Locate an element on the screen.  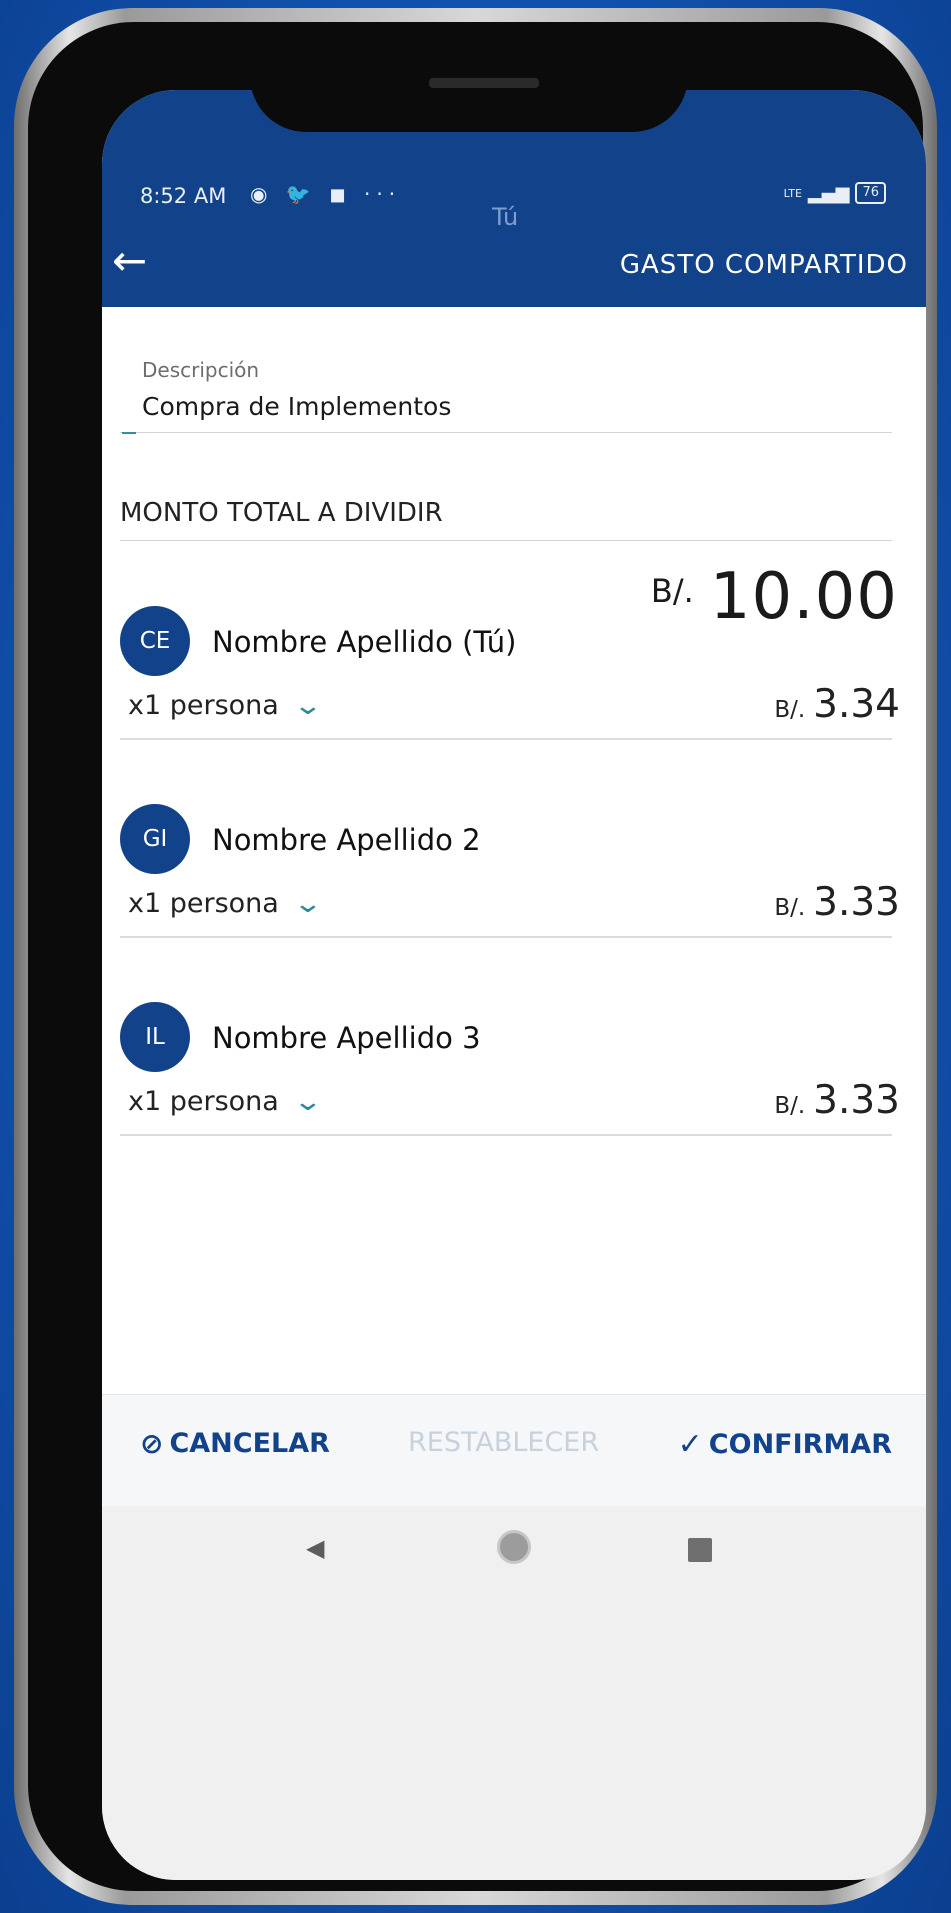
nav-home-icon is located at coordinates (514, 1547).